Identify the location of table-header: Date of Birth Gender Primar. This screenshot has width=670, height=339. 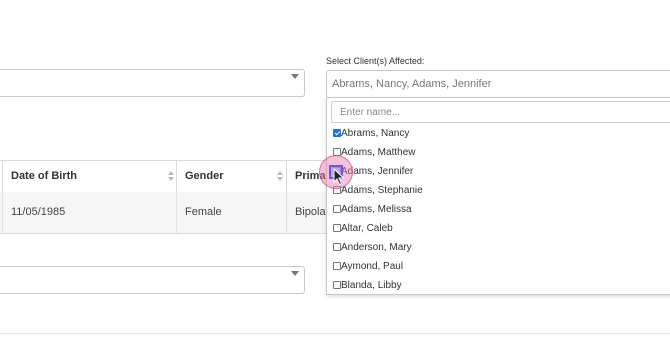
(165, 176).